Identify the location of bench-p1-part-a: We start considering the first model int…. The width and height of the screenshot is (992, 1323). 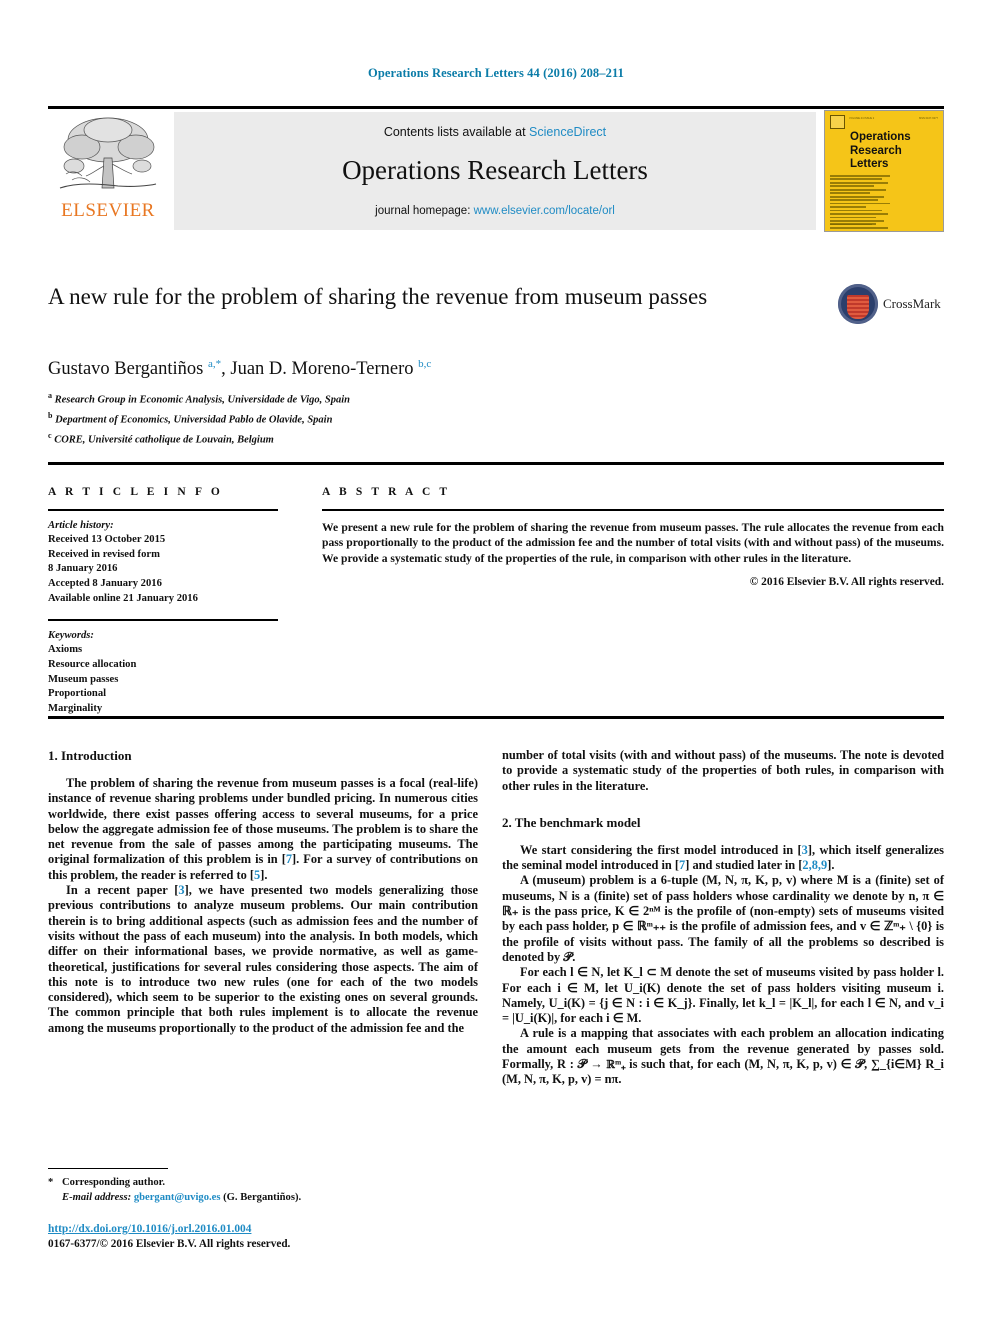
(661, 849).